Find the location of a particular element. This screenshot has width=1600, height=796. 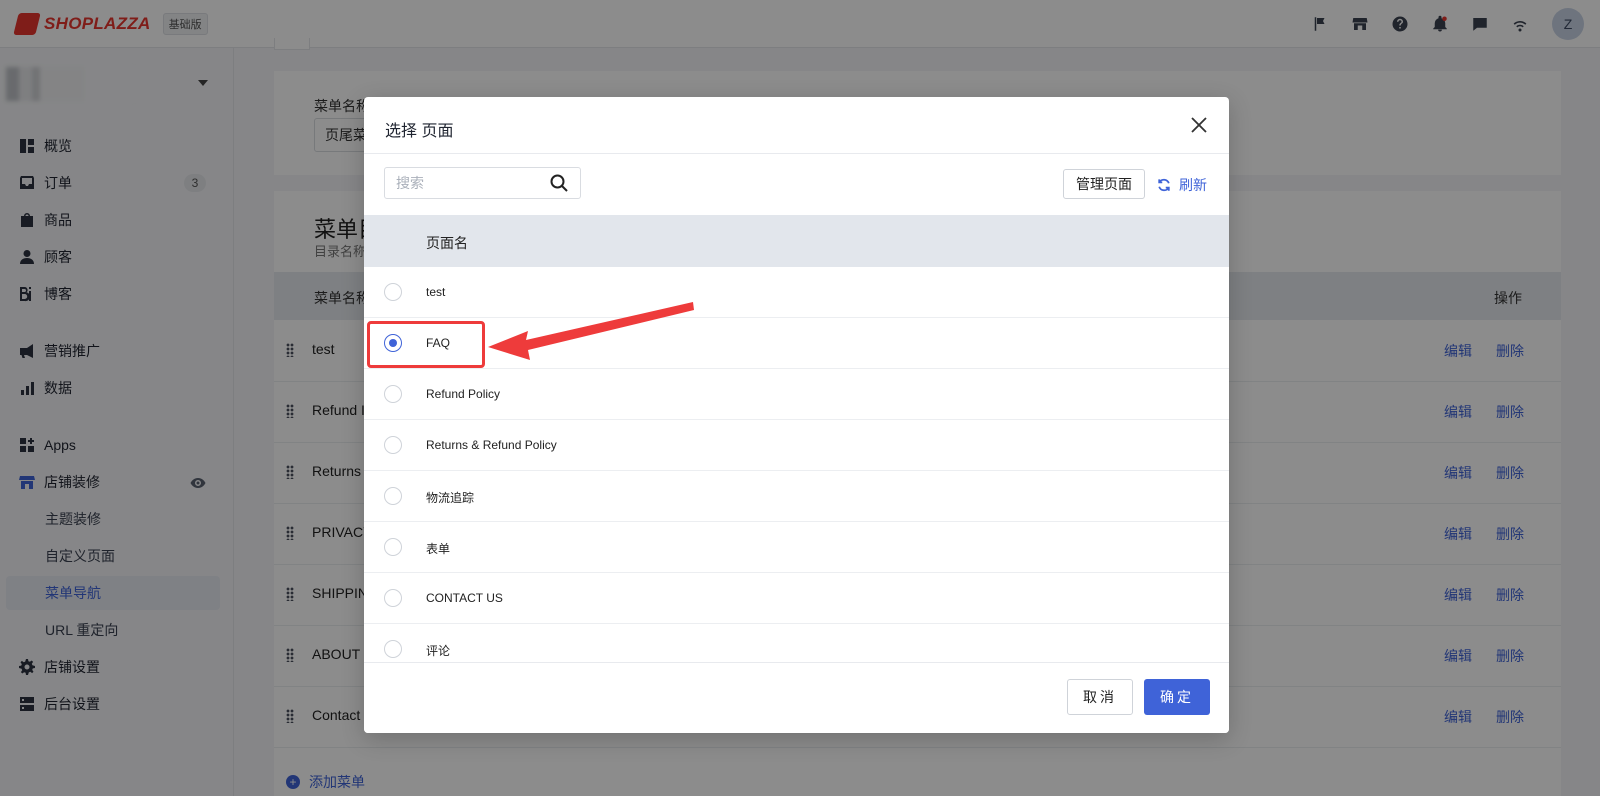

search-input is located at coordinates (460, 183).